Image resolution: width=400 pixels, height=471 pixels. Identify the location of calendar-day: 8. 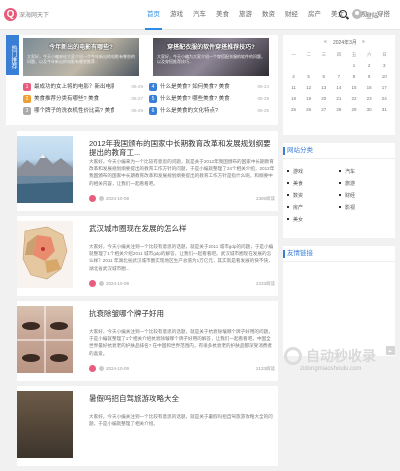
(354, 76).